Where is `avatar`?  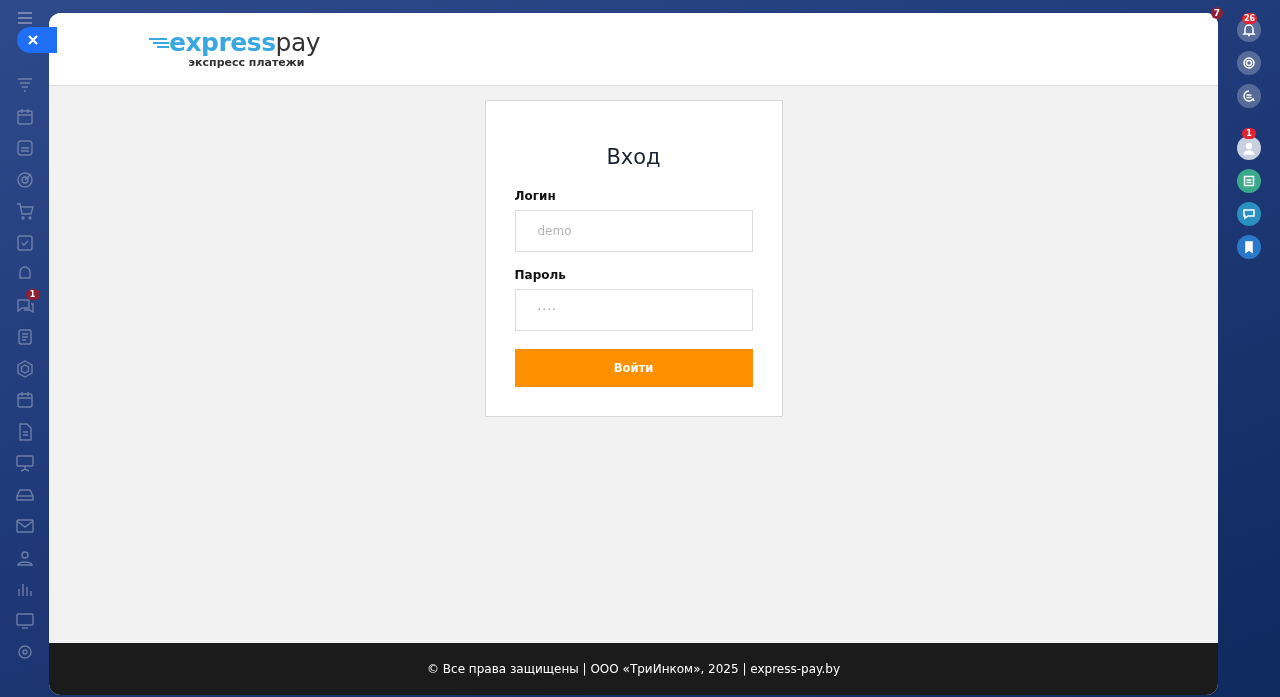 avatar is located at coordinates (1249, 148).